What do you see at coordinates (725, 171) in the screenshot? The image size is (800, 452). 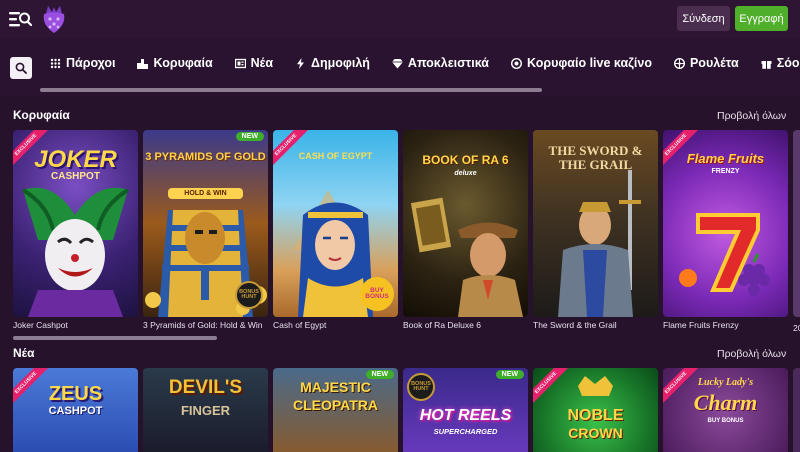 I see `game-art-subtitle: FRENZY` at bounding box center [725, 171].